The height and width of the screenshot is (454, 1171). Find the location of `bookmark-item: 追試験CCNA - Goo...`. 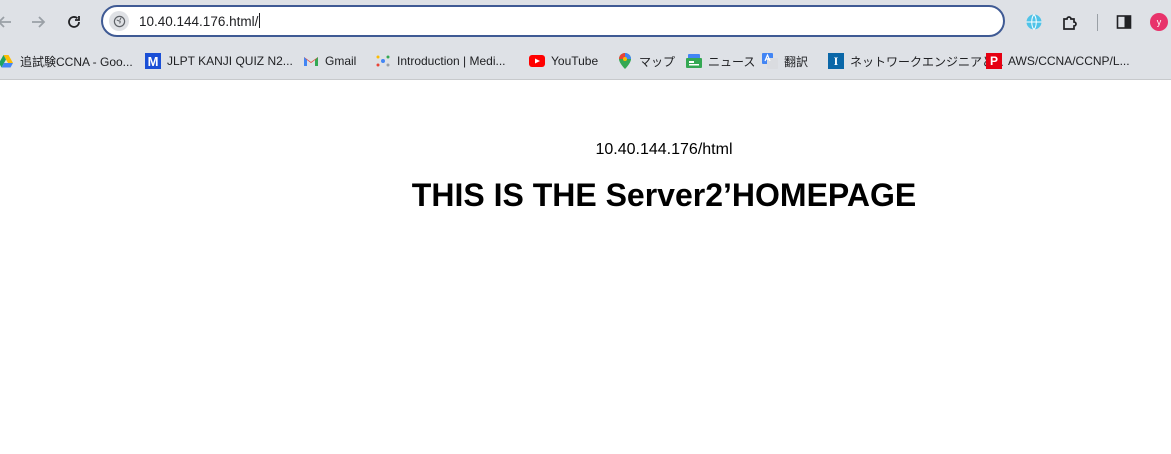

bookmark-item: 追試験CCNA - Goo... is located at coordinates (66, 61).